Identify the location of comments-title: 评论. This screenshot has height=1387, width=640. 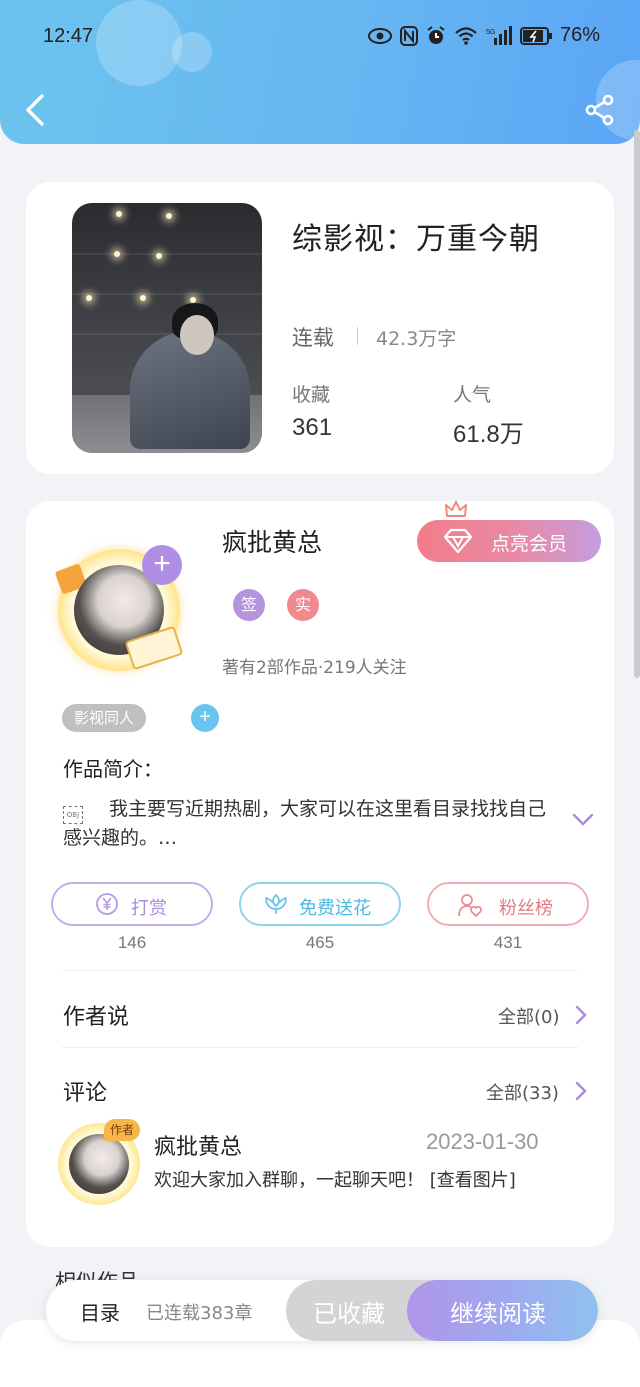
(85, 1093).